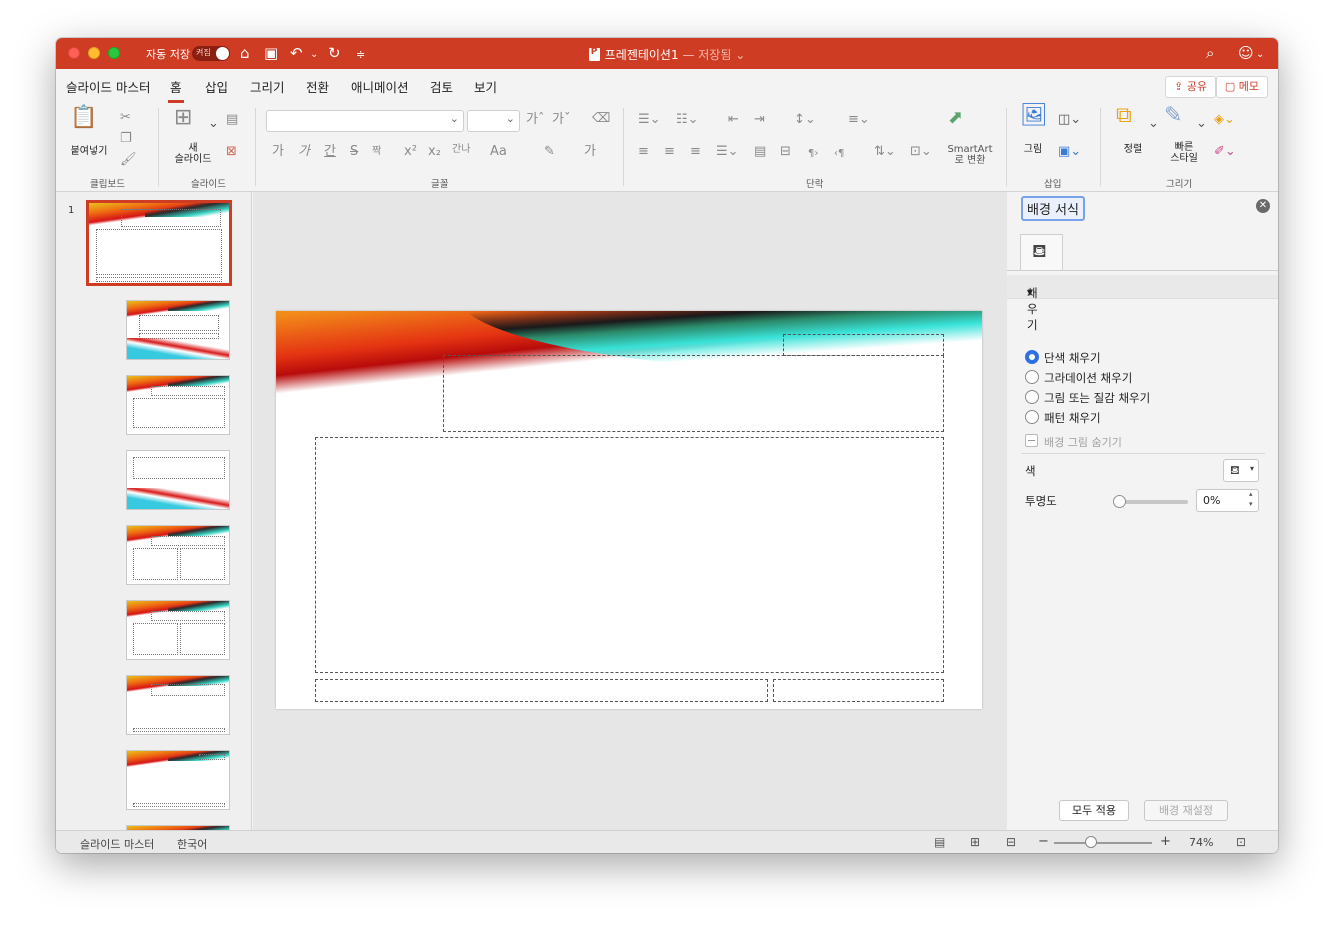 This screenshot has width=1334, height=928. What do you see at coordinates (1133, 149) in the screenshot?
I see `arrange-label: 정렬` at bounding box center [1133, 149].